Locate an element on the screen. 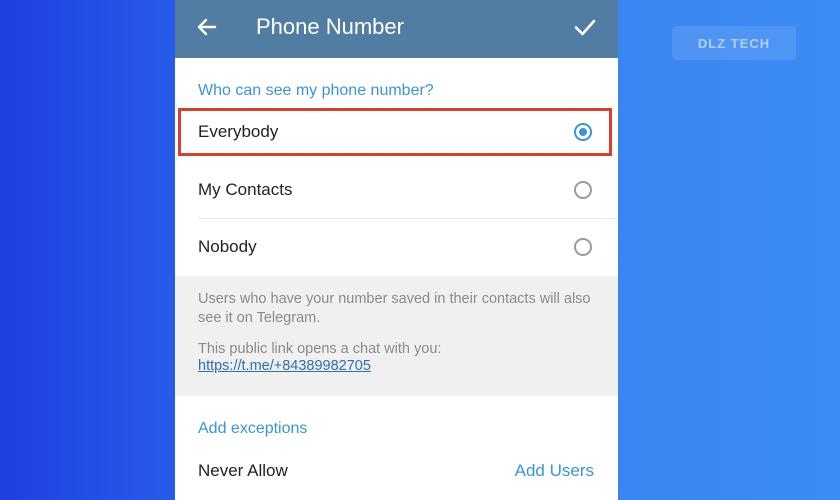 This screenshot has width=840, height=500. add-users-button: Add Users is located at coordinates (554, 471).